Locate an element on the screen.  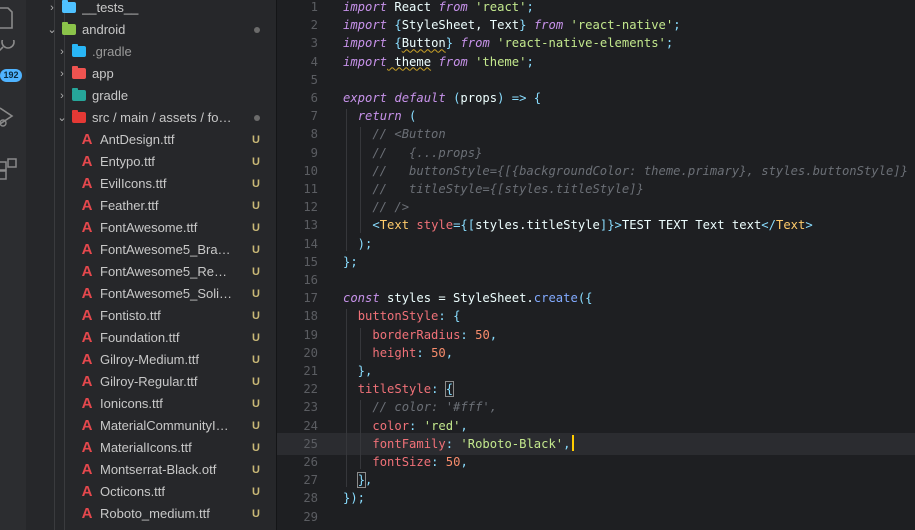
tree-item-label: FontAwesome5_Solid.ttf is located at coordinates (167, 293).